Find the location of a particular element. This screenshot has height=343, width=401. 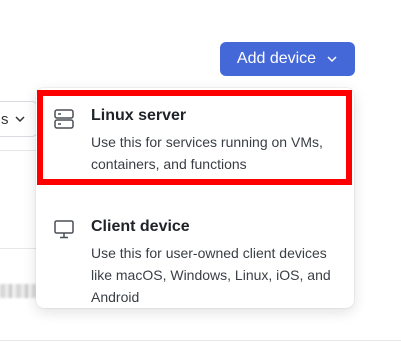

add-device-button: Add device is located at coordinates (287, 59).